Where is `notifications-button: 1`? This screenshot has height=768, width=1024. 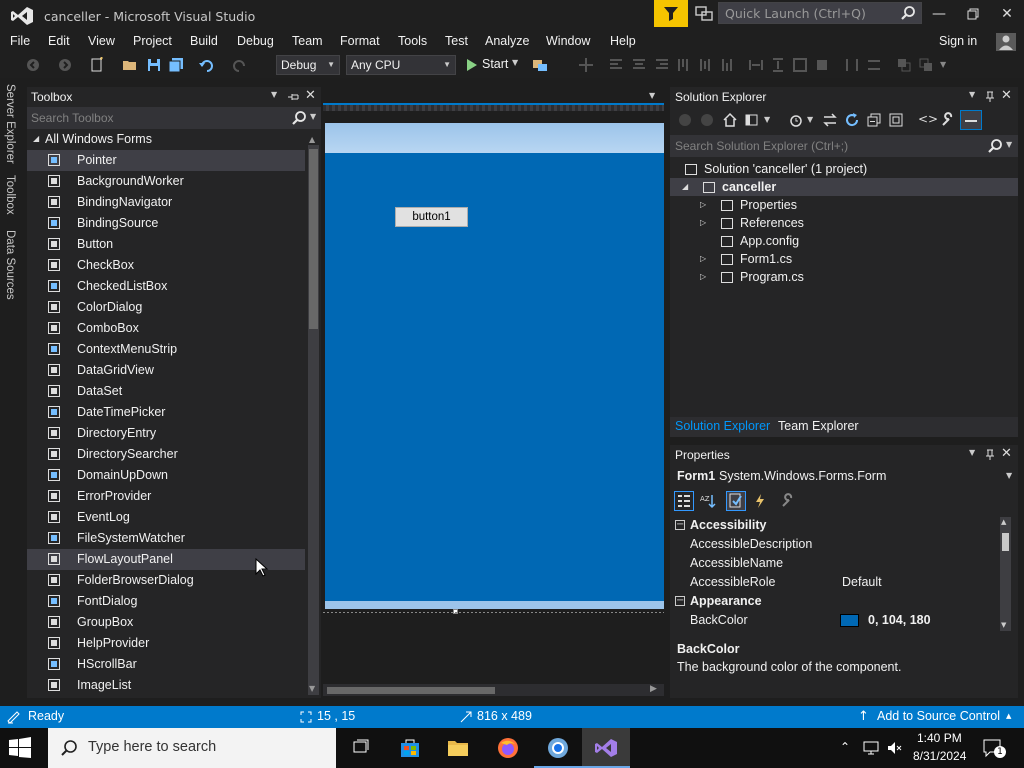
notifications-button: 1 is located at coordinates (994, 748).